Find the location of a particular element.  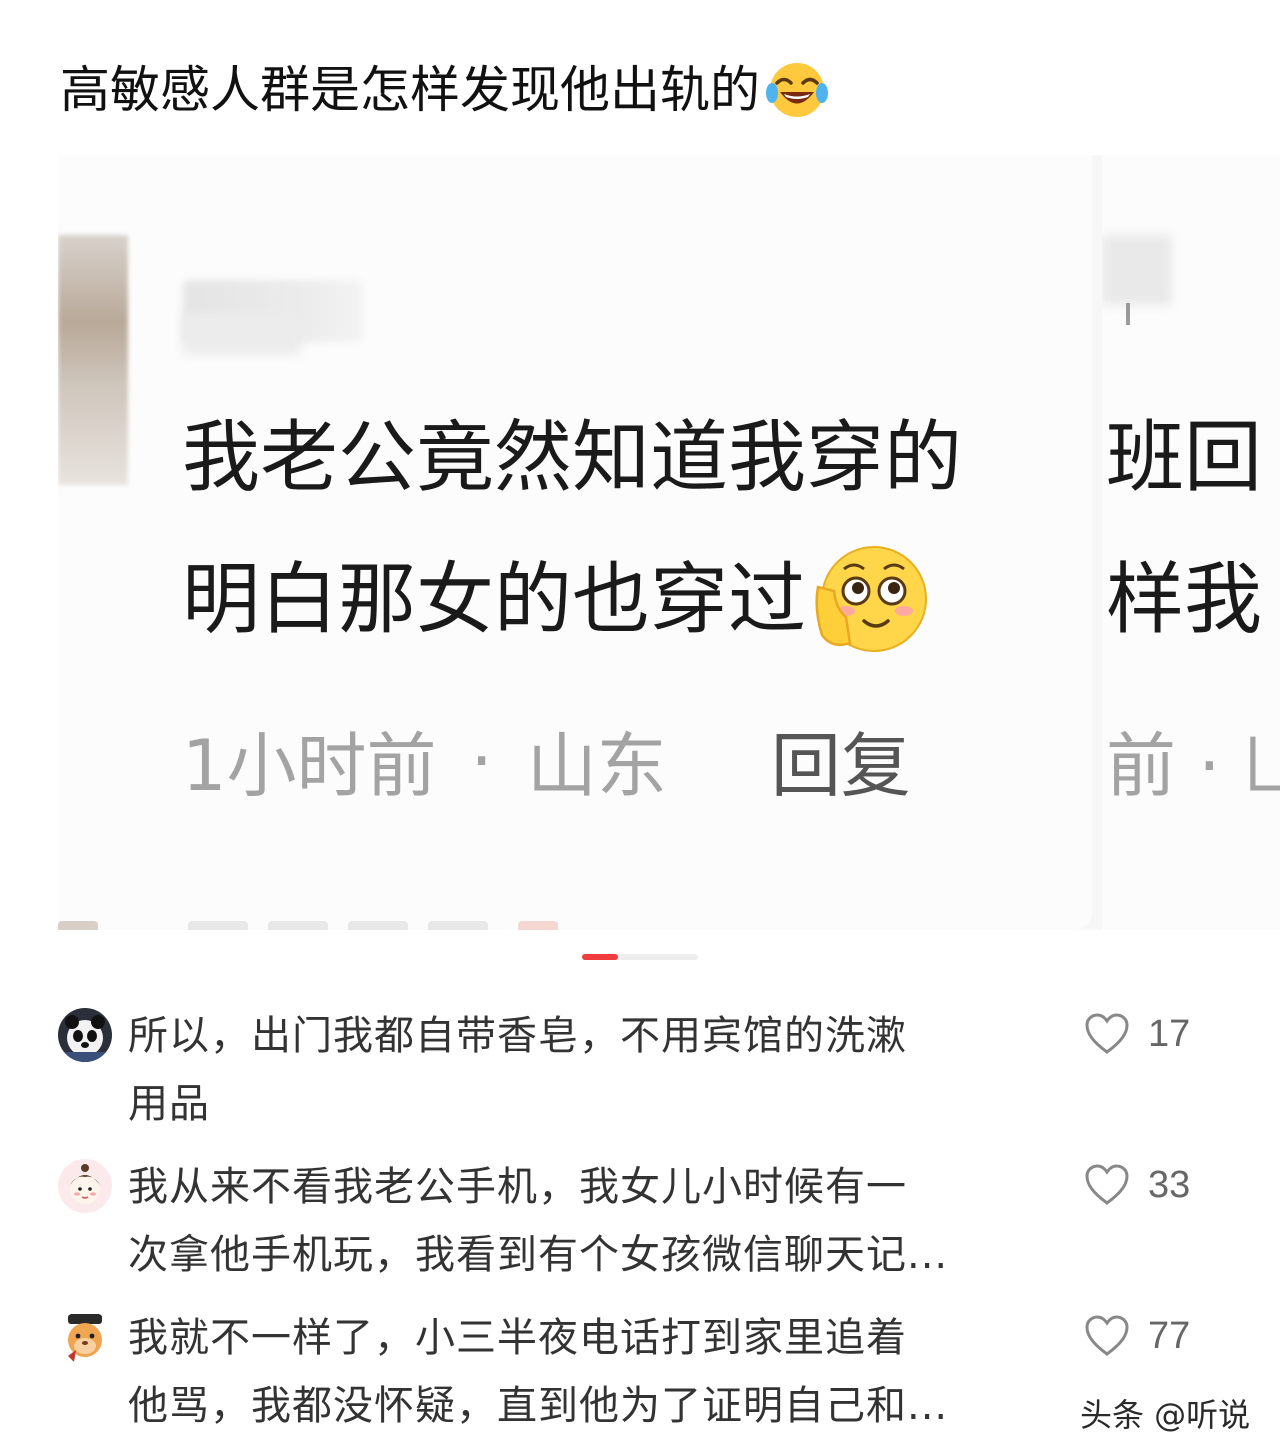

carousel-indicator is located at coordinates (640, 957).